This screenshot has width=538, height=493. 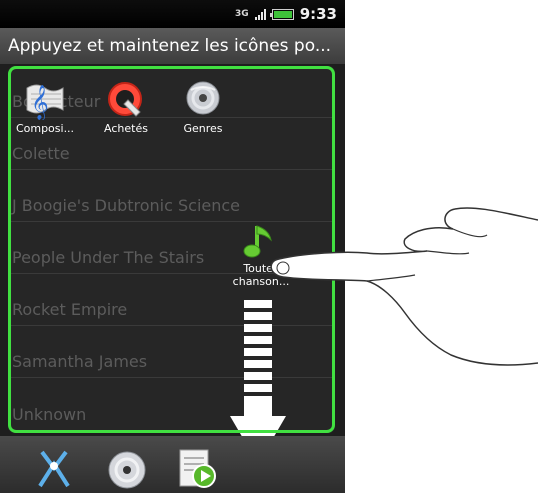 What do you see at coordinates (318, 14) in the screenshot?
I see `clock: 9:33` at bounding box center [318, 14].